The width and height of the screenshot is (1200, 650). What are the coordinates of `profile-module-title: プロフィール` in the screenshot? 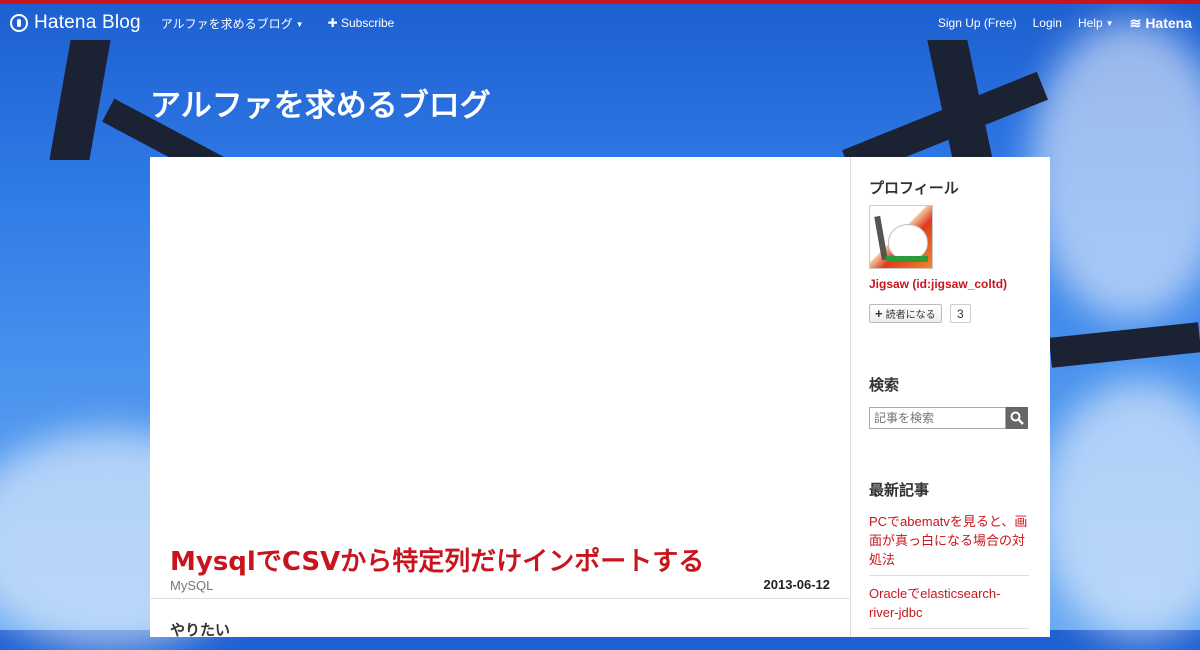 It's located at (914, 188).